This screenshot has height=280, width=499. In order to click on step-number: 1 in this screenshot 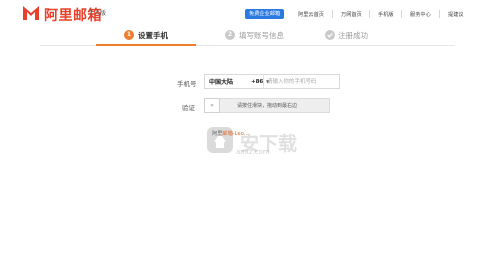, I will do `click(129, 35)`.